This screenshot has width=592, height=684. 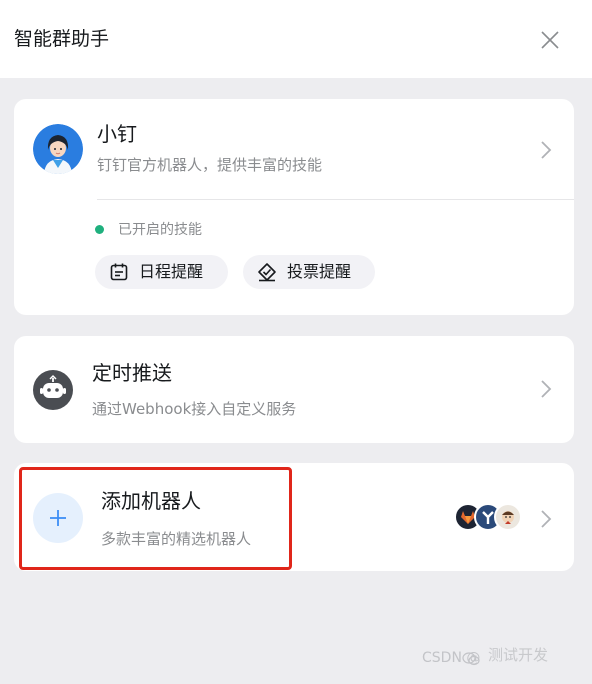 What do you see at coordinates (294, 517) in the screenshot?
I see `add-robot-card: 添加机器人 多款丰富的精选机器人` at bounding box center [294, 517].